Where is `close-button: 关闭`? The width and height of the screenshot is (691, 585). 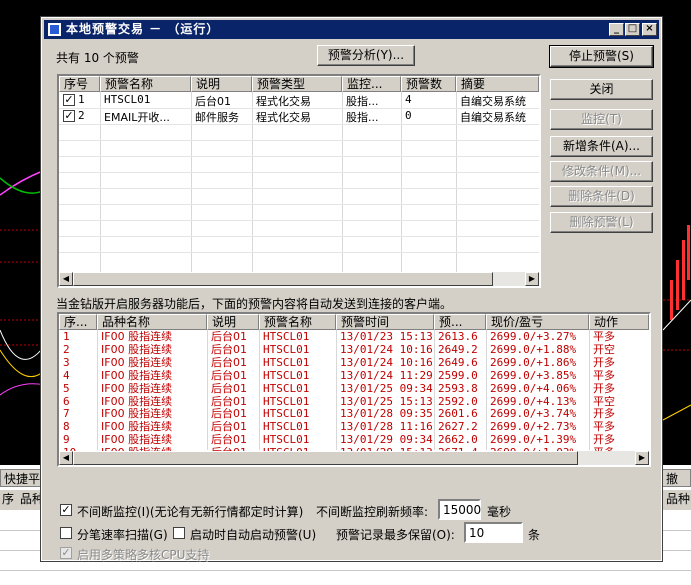
close-button: 关闭 is located at coordinates (601, 89).